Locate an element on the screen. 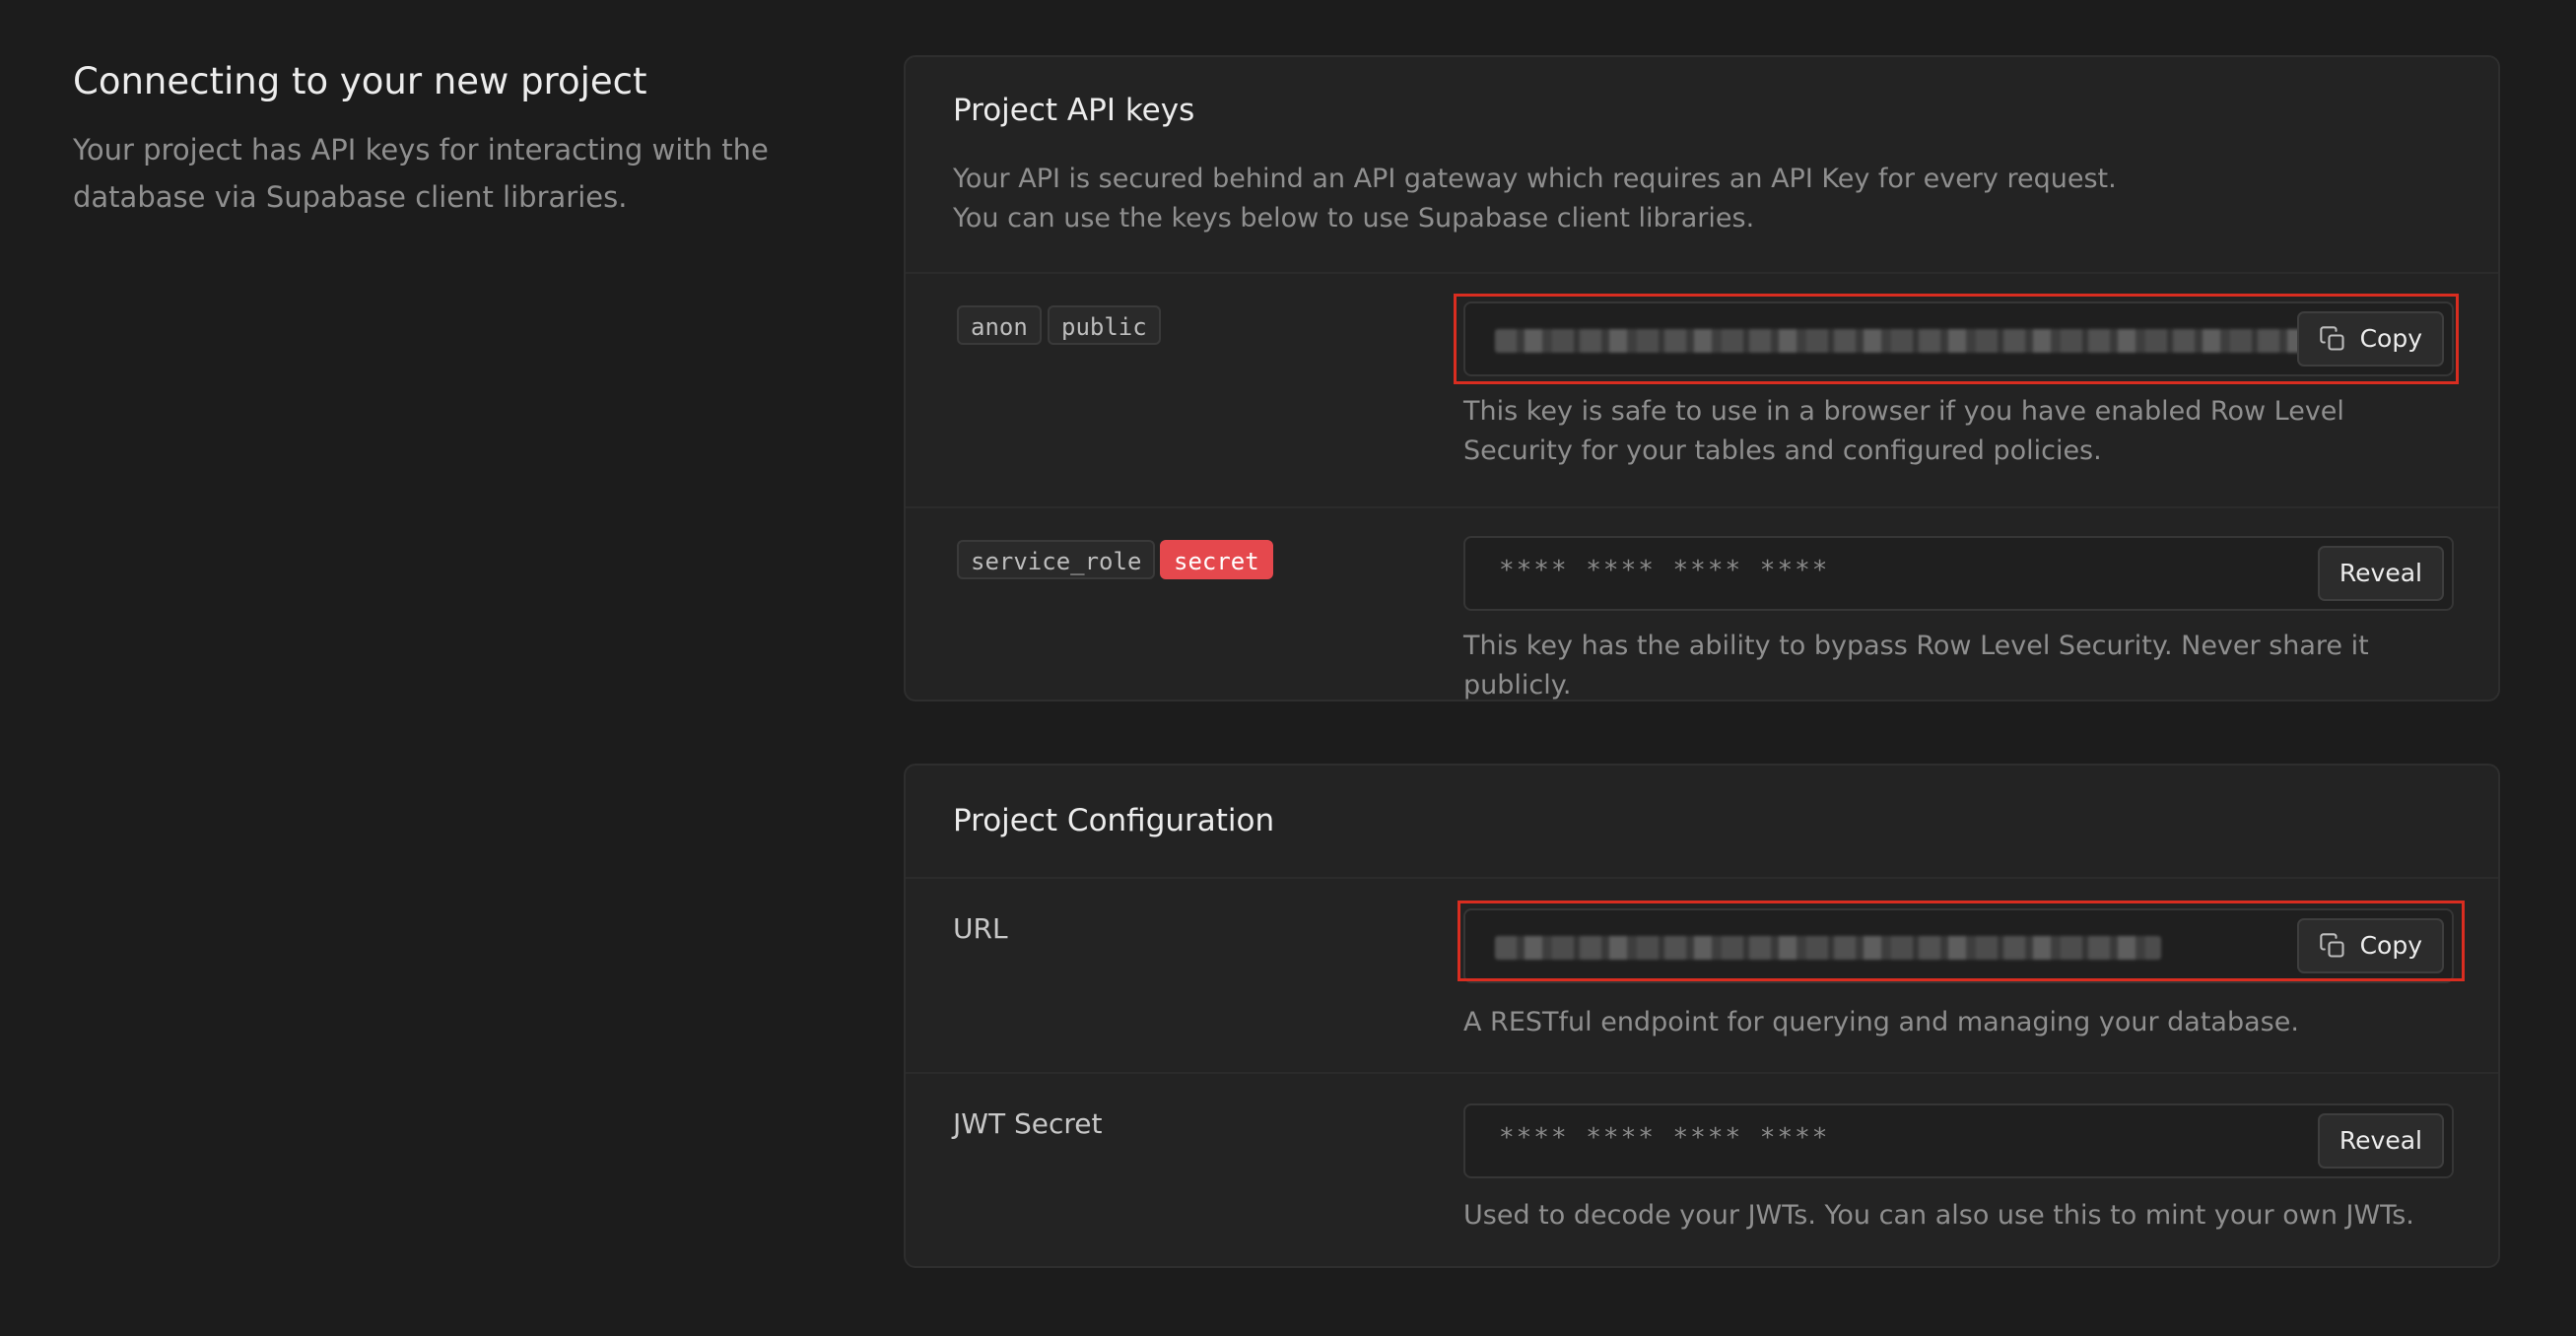 Image resolution: width=2576 pixels, height=1336 pixels. jwt-secret-reveal-button: Reveal is located at coordinates (2380, 1141).